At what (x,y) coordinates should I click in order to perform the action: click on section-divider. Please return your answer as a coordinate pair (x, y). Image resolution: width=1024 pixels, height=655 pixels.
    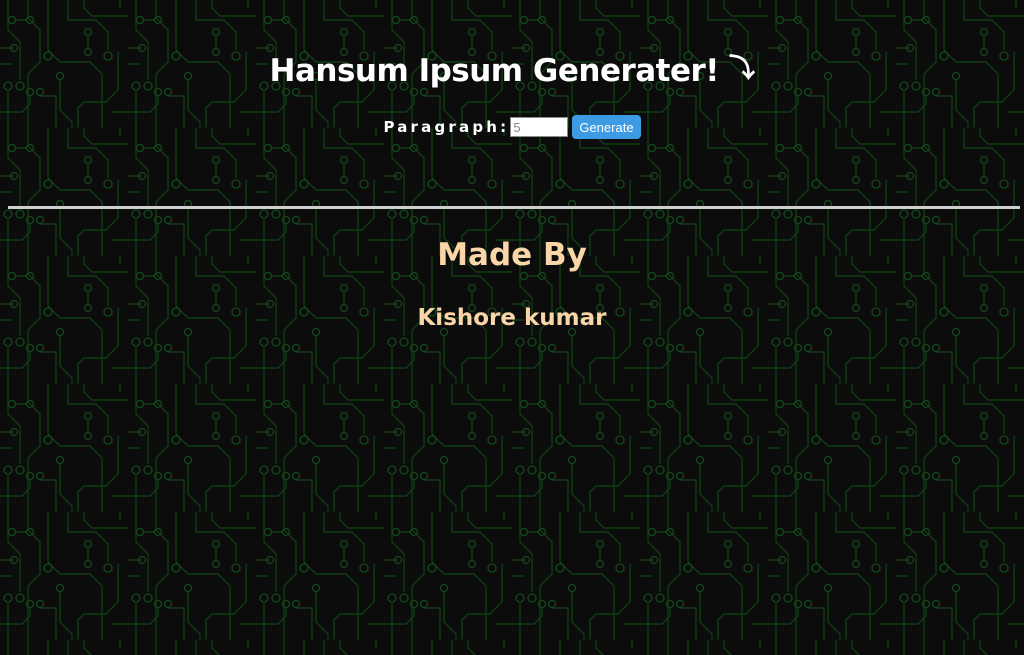
    Looking at the image, I should click on (514, 207).